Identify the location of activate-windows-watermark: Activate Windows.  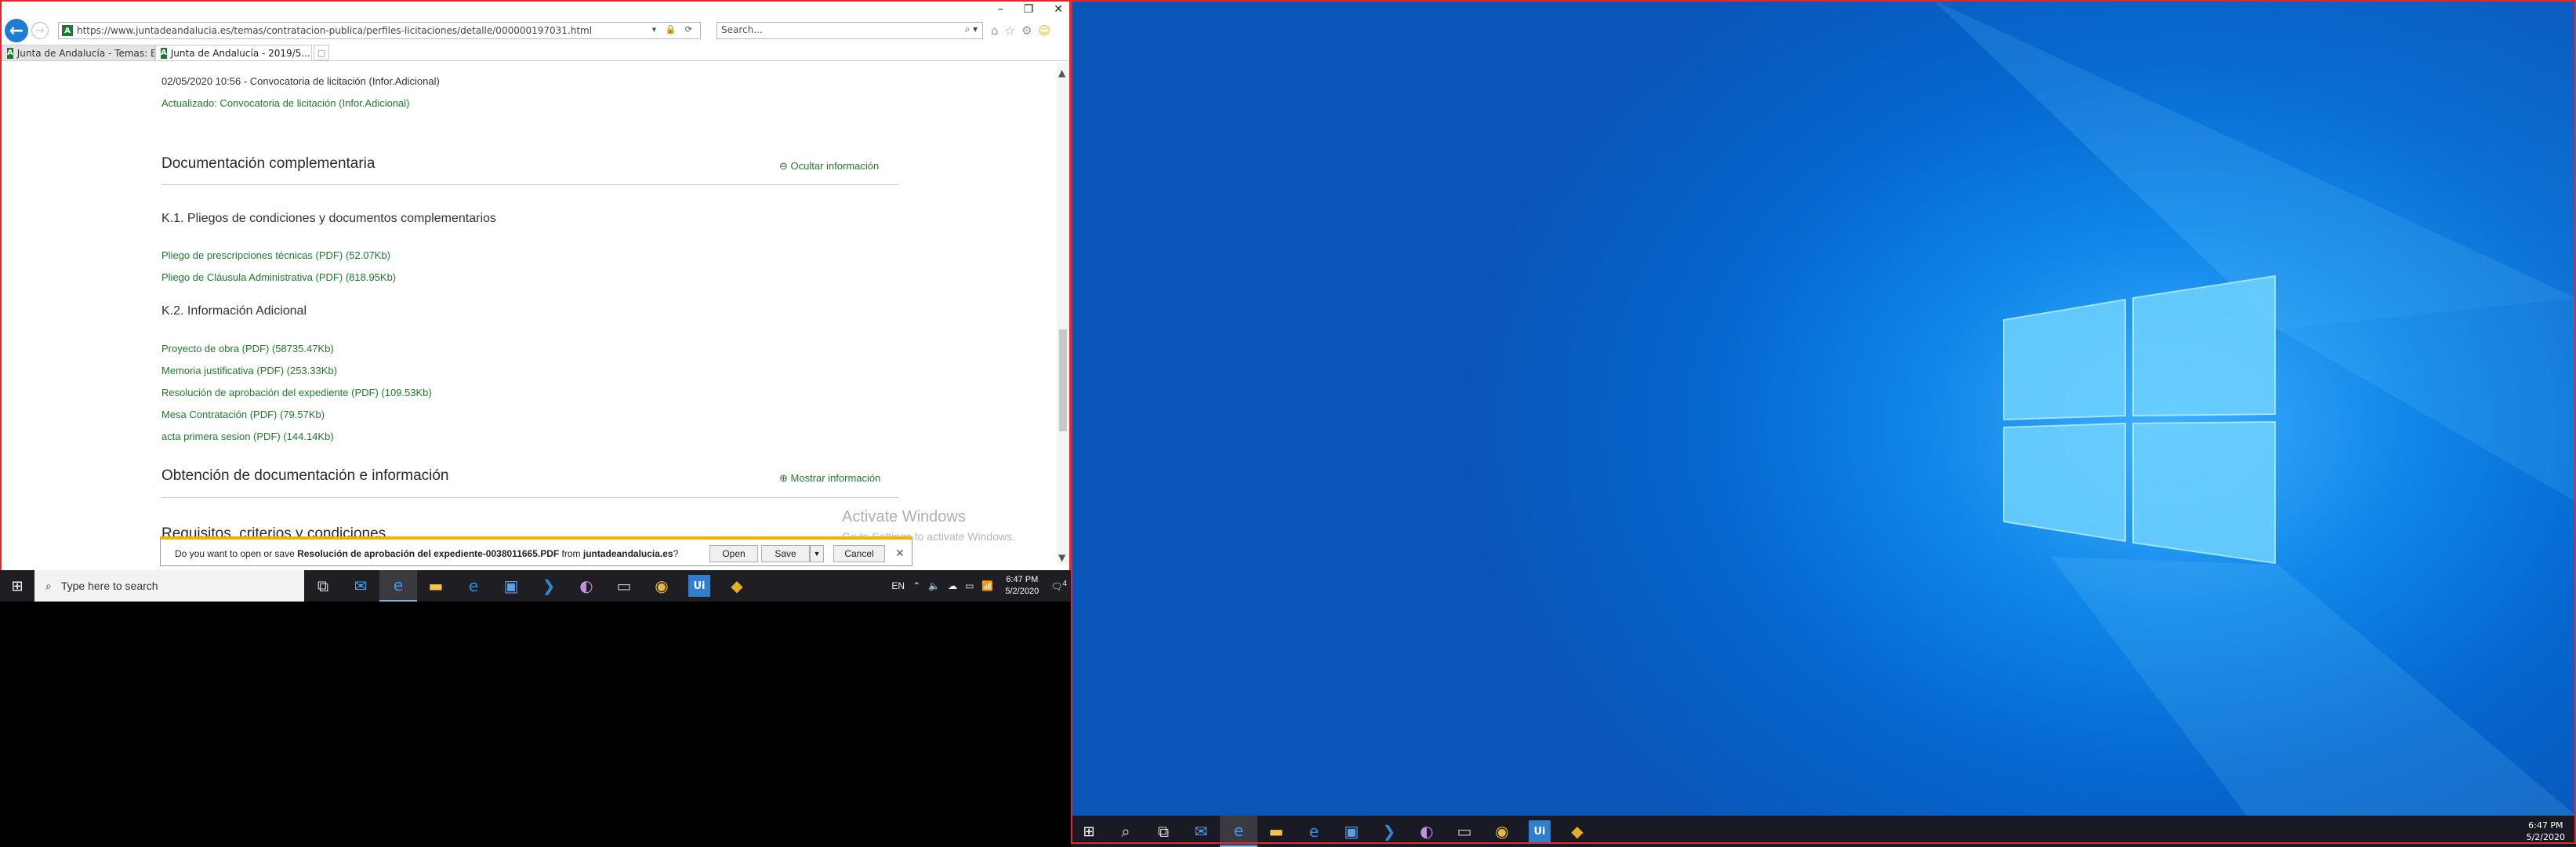
(904, 516).